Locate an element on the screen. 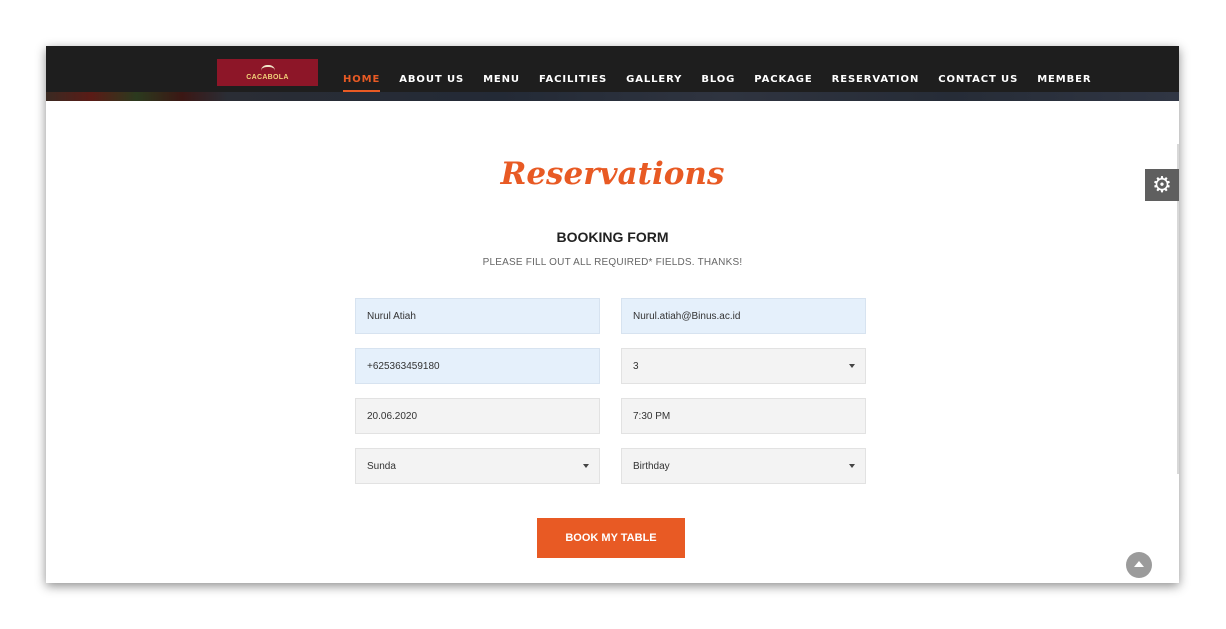 The image size is (1226, 629). nav-item-reservation: RESERVATION is located at coordinates (876, 79).